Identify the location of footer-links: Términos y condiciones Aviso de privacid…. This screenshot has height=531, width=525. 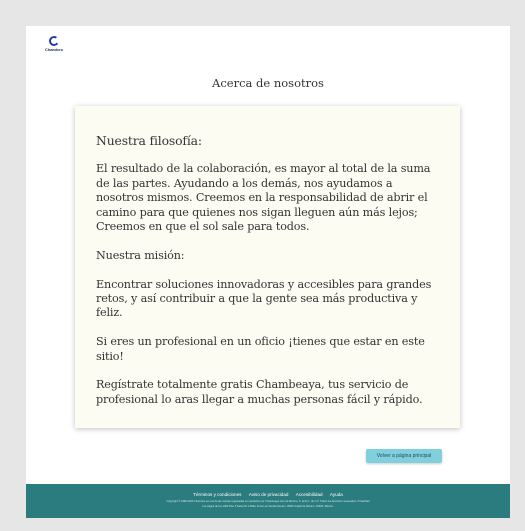
(268, 494).